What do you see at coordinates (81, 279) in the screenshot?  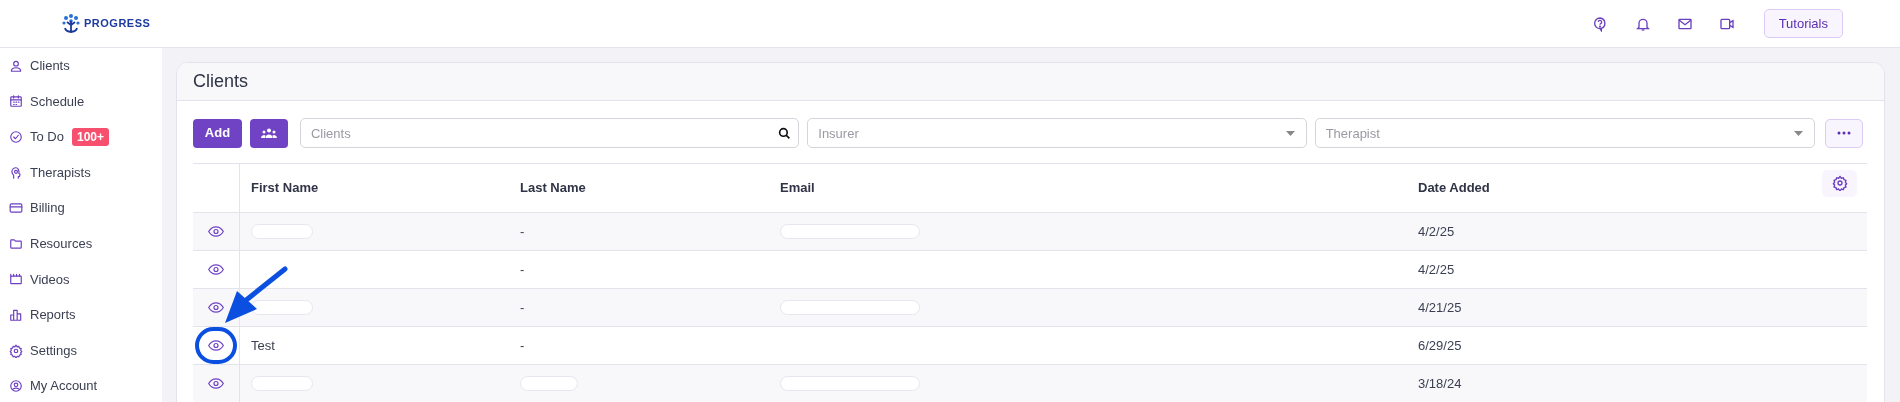 I see `sidebar-item: Videos` at bounding box center [81, 279].